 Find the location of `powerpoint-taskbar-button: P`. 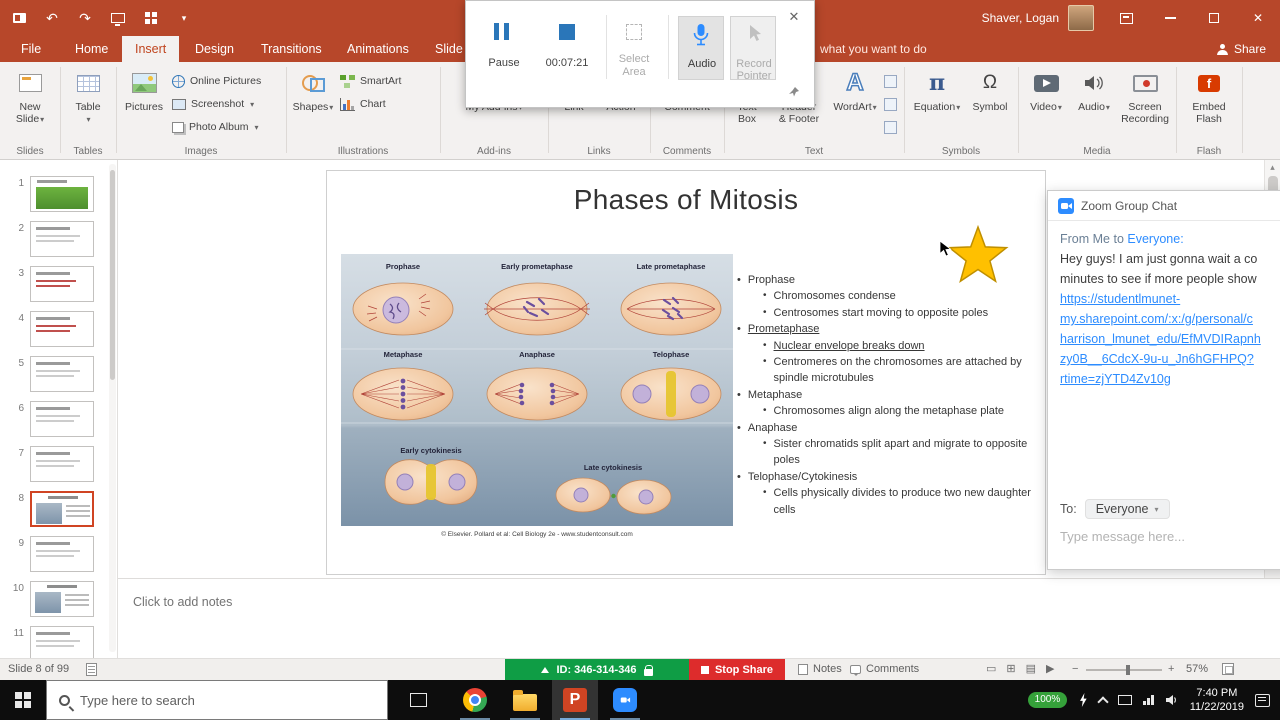

powerpoint-taskbar-button: P is located at coordinates (575, 700).